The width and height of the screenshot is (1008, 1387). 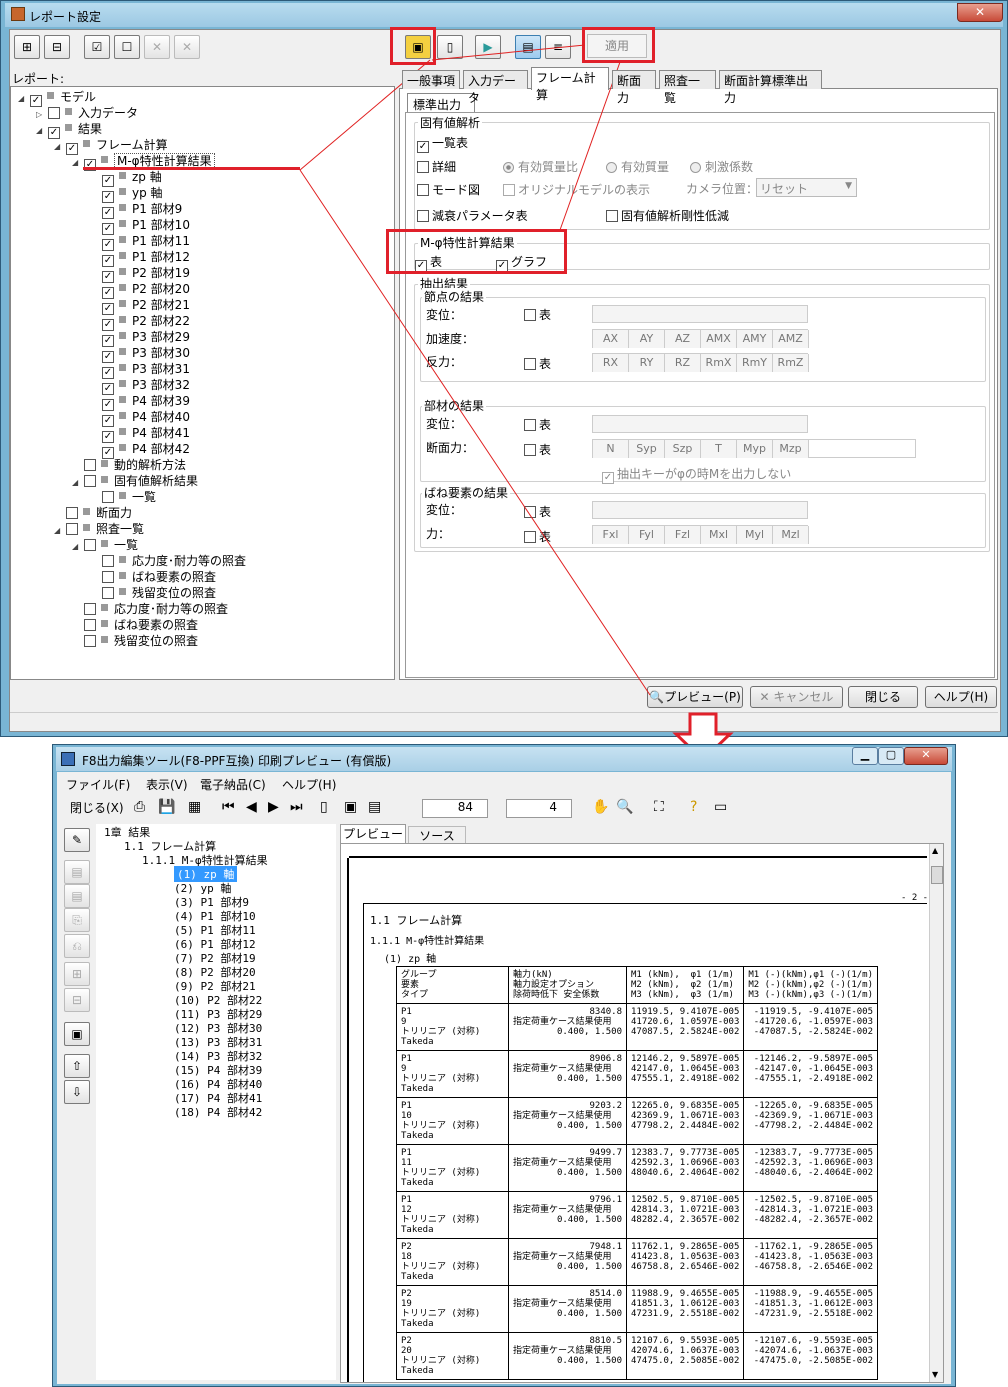 What do you see at coordinates (935, 850) in the screenshot?
I see `scroll-up-icon: ▲` at bounding box center [935, 850].